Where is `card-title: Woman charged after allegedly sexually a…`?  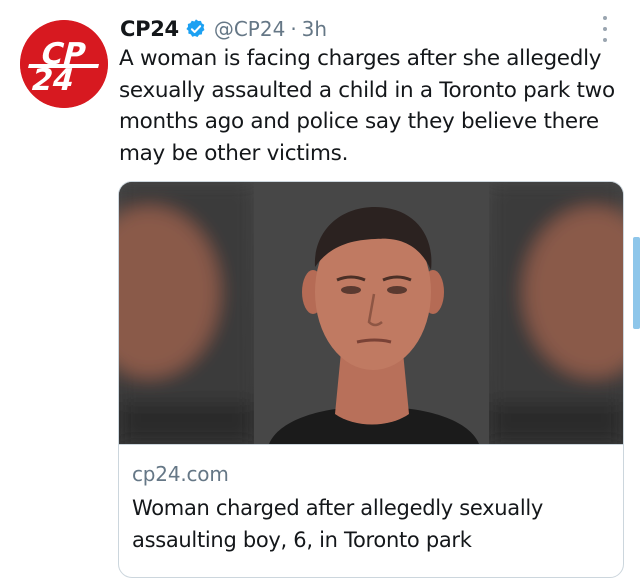
card-title: Woman charged after allegedly sexually a… is located at coordinates (372, 524).